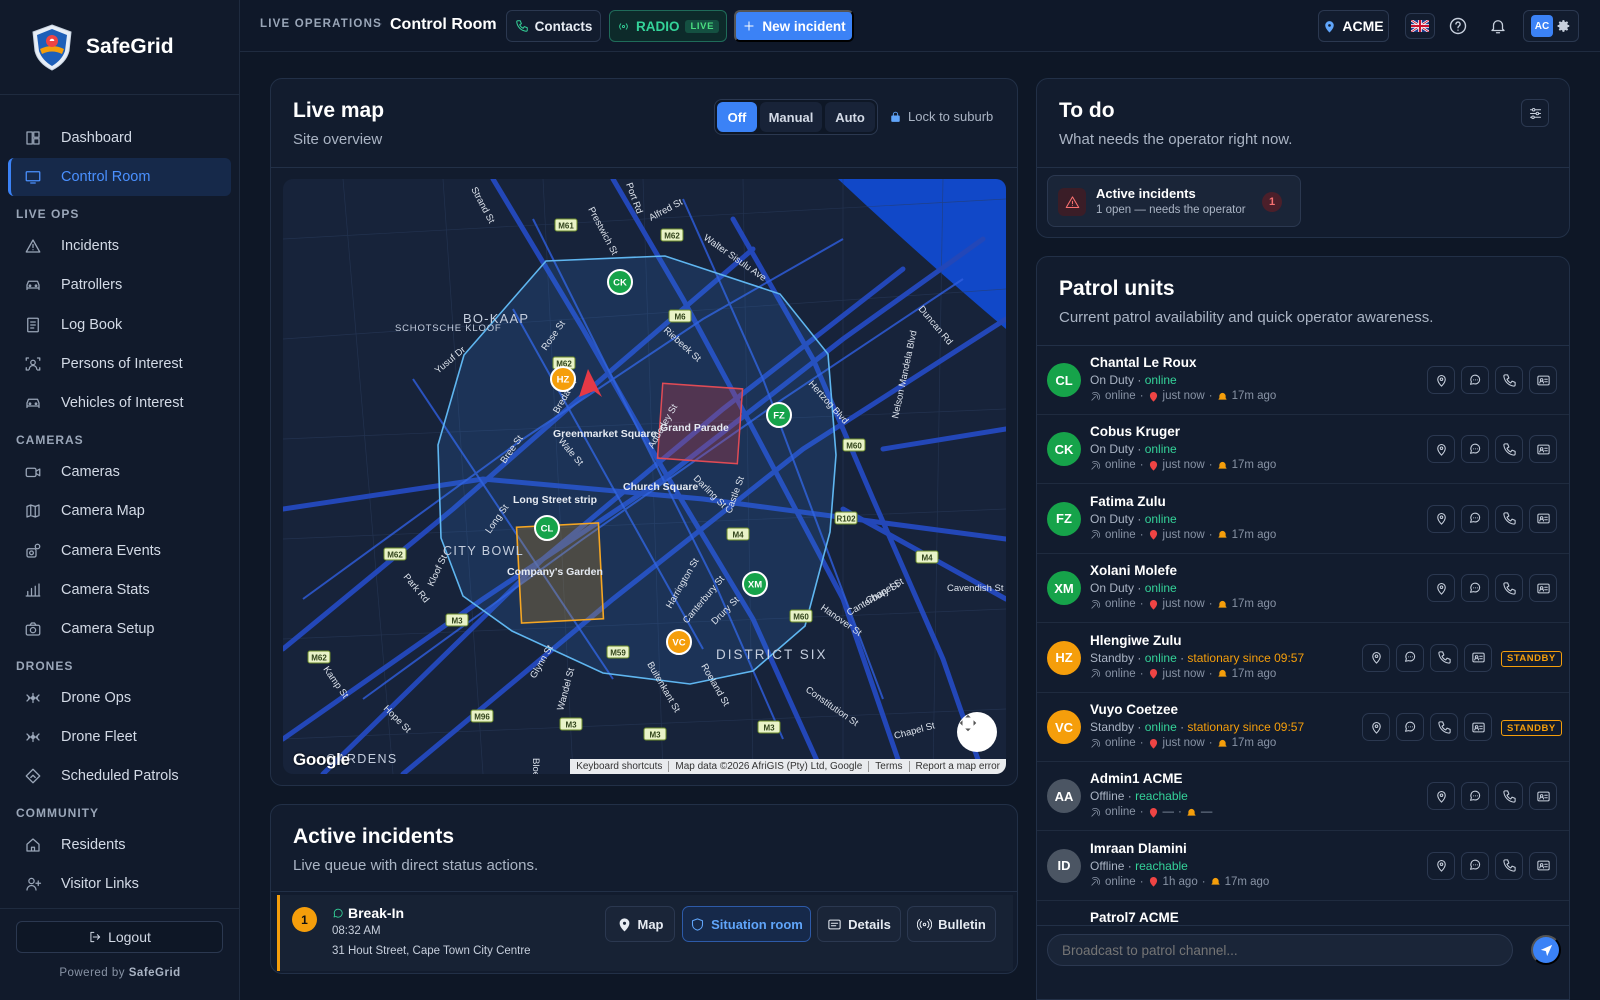  Describe the element at coordinates (119, 177) in the screenshot. I see `sidebar-item-control-room: Control Room` at that location.